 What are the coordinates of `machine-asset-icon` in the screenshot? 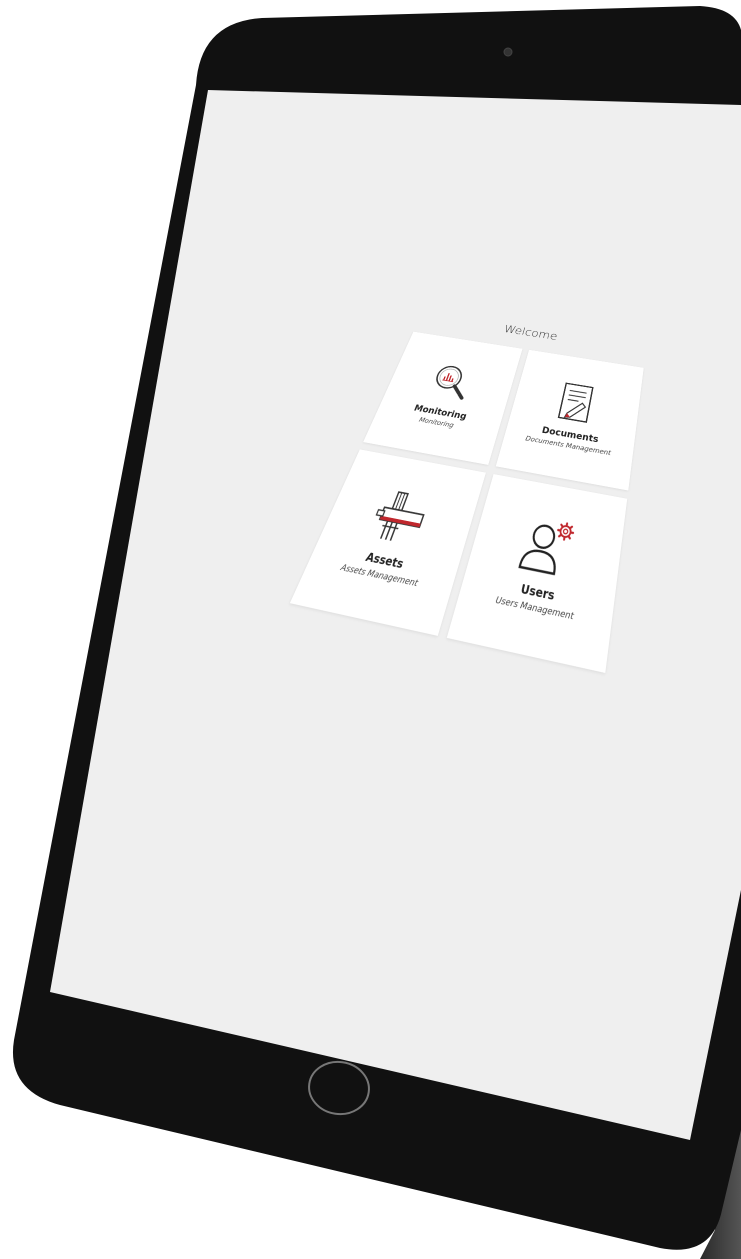 It's located at (399, 519).